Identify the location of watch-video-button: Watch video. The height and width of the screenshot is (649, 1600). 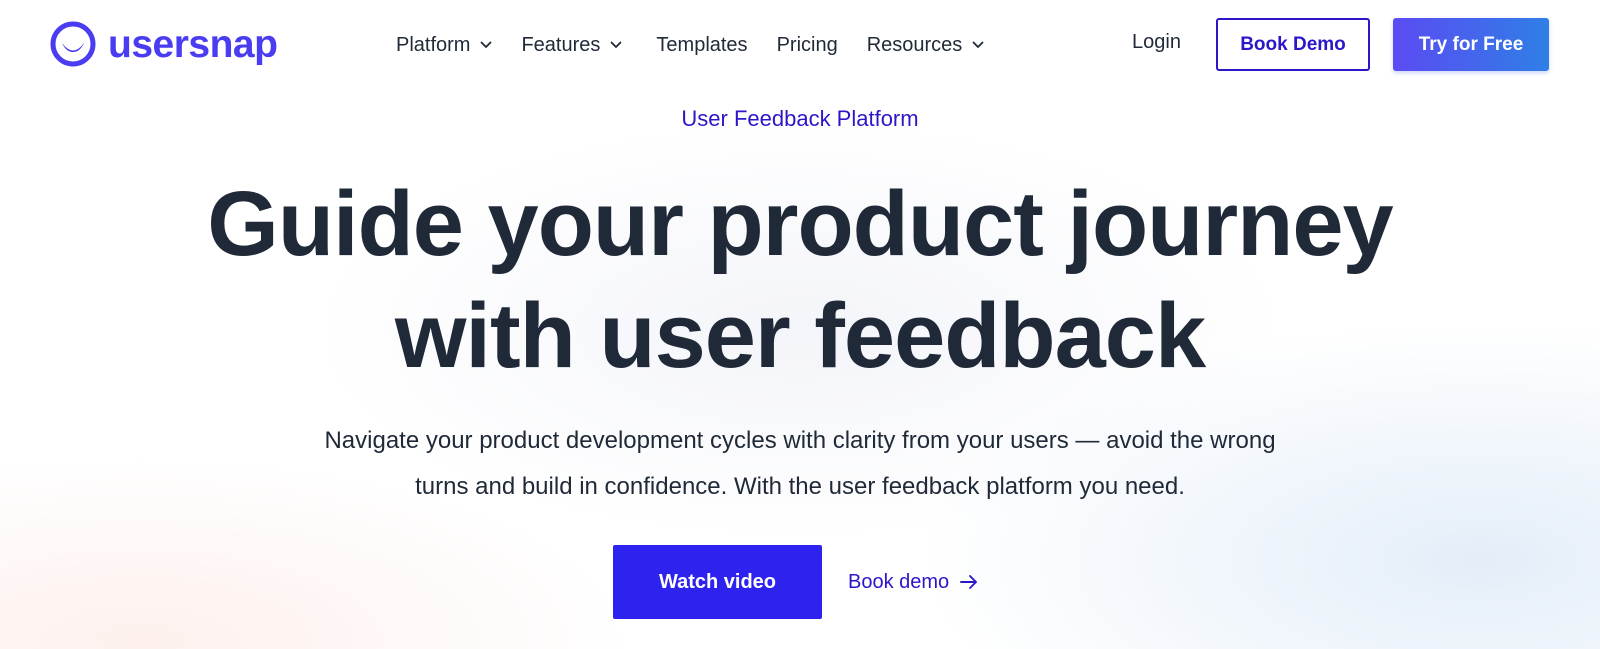
(717, 582).